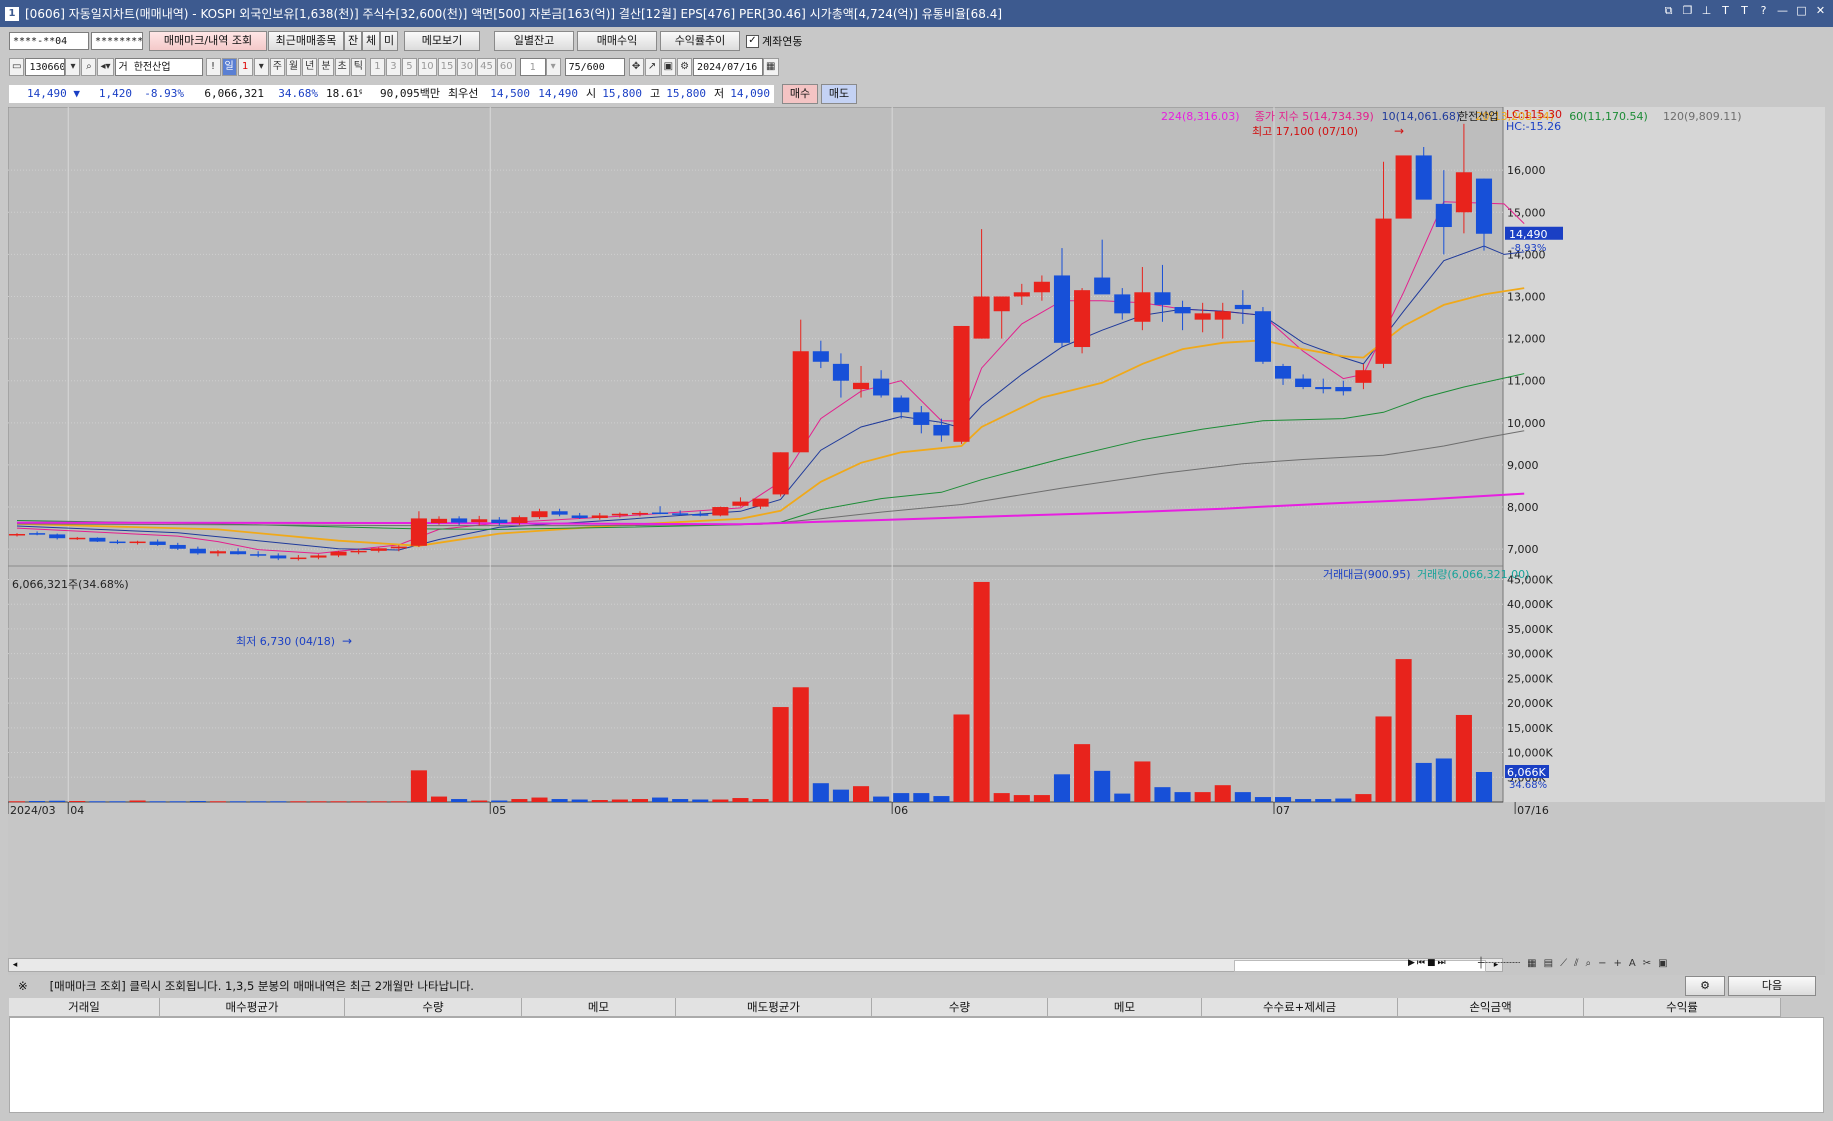 This screenshot has height=1121, width=1833. Describe the element at coordinates (1442, 965) in the screenshot. I see `forward-icon: ⏭` at that location.